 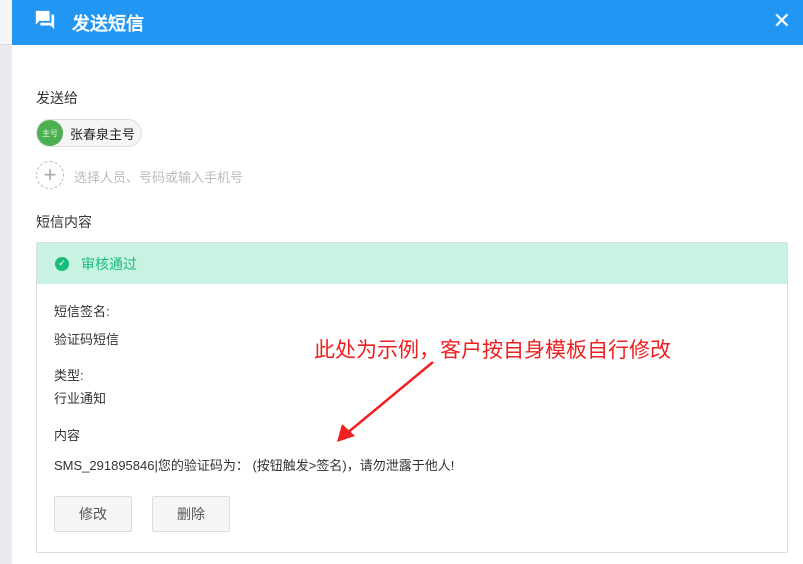 What do you see at coordinates (385, 401) in the screenshot?
I see `annotation-arrow-icon` at bounding box center [385, 401].